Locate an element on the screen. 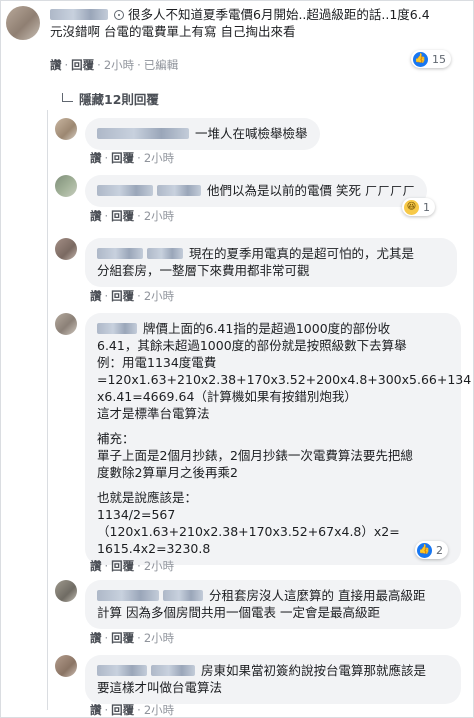 The height and width of the screenshot is (718, 474). comment-bubble: 現在的夏季用電真的是超可怕的，尤其是 分組套房，一整層下來費用都非常可觀 is located at coordinates (271, 262).